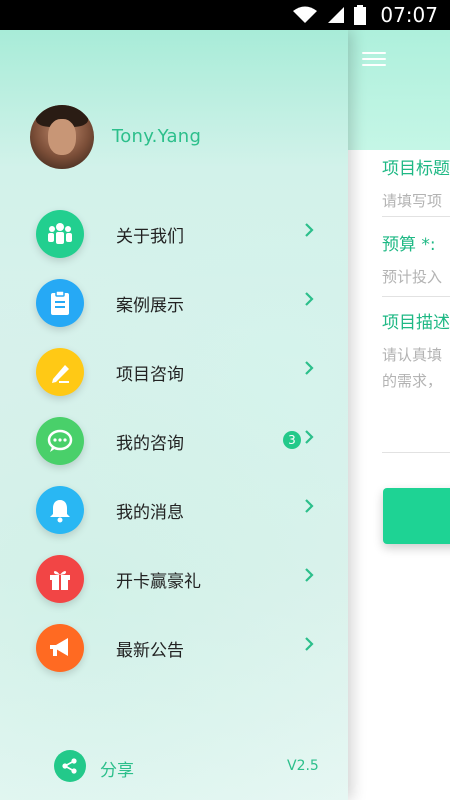 Image resolution: width=450 pixels, height=800 pixels. I want to click on menu-item-label: 我的咨询, so click(150, 444).